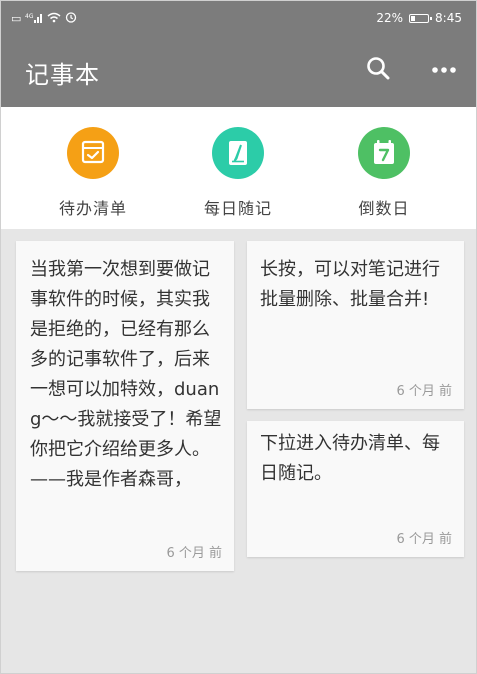 The height and width of the screenshot is (674, 477). I want to click on status-bar: ▭ 4G 22% 8:45, so click(238, 18).